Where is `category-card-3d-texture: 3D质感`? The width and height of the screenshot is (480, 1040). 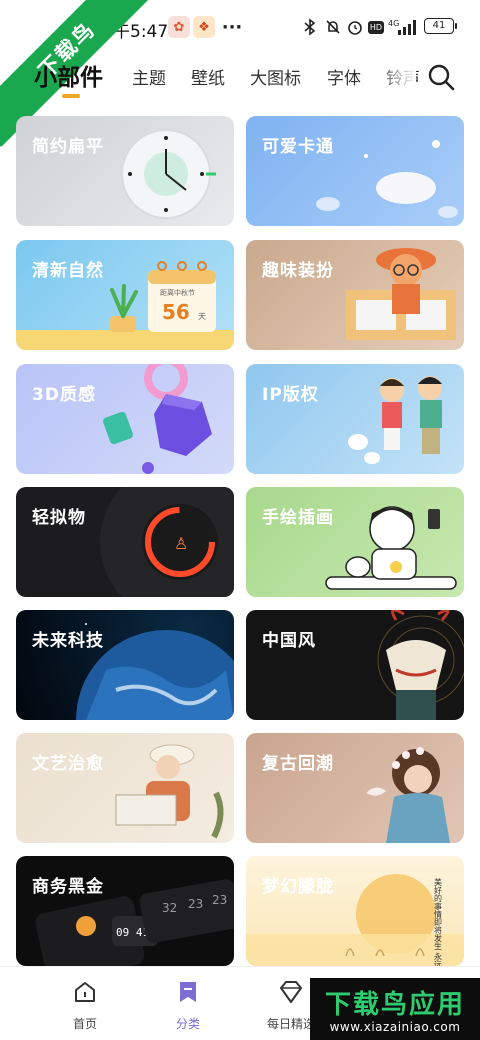
category-card-3d-texture: 3D质感 is located at coordinates (125, 419).